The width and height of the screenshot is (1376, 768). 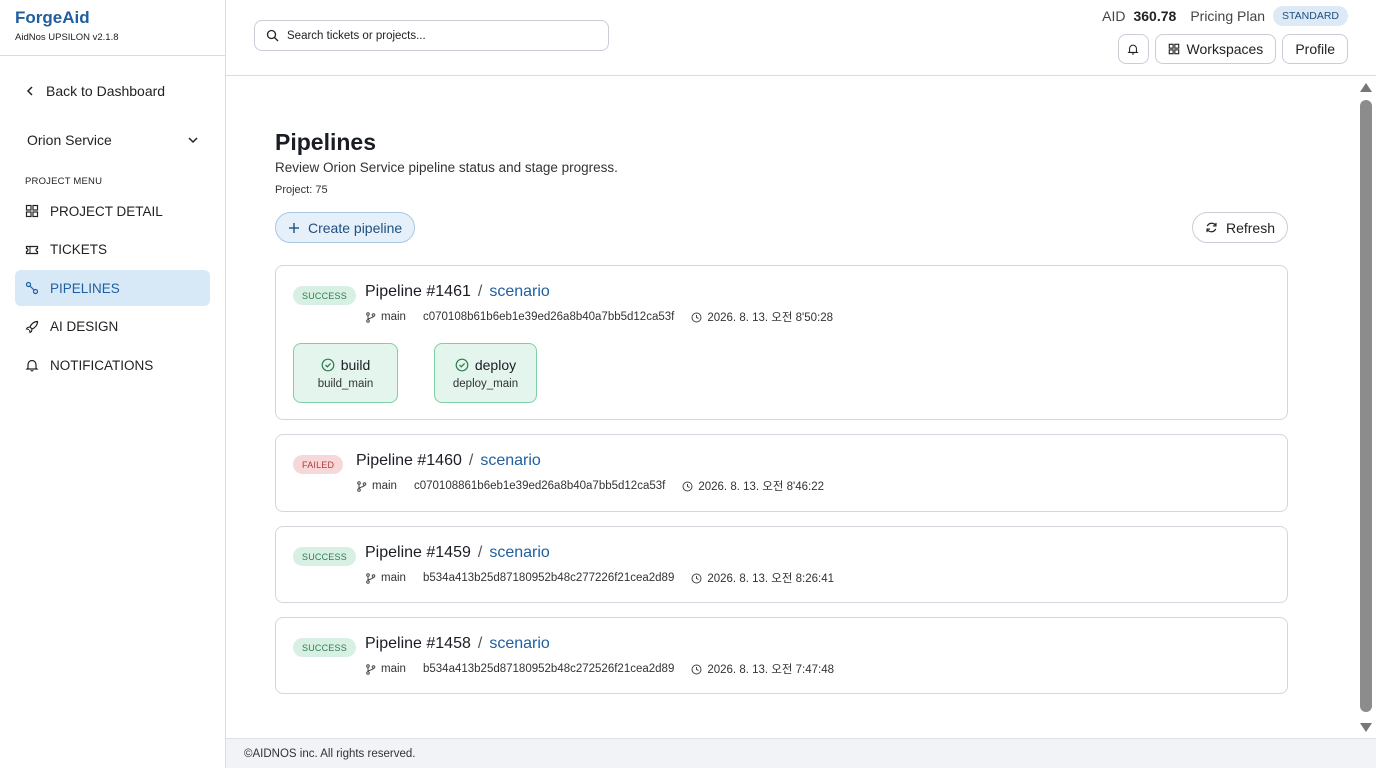 I want to click on notifications-button, so click(x=1133, y=49).